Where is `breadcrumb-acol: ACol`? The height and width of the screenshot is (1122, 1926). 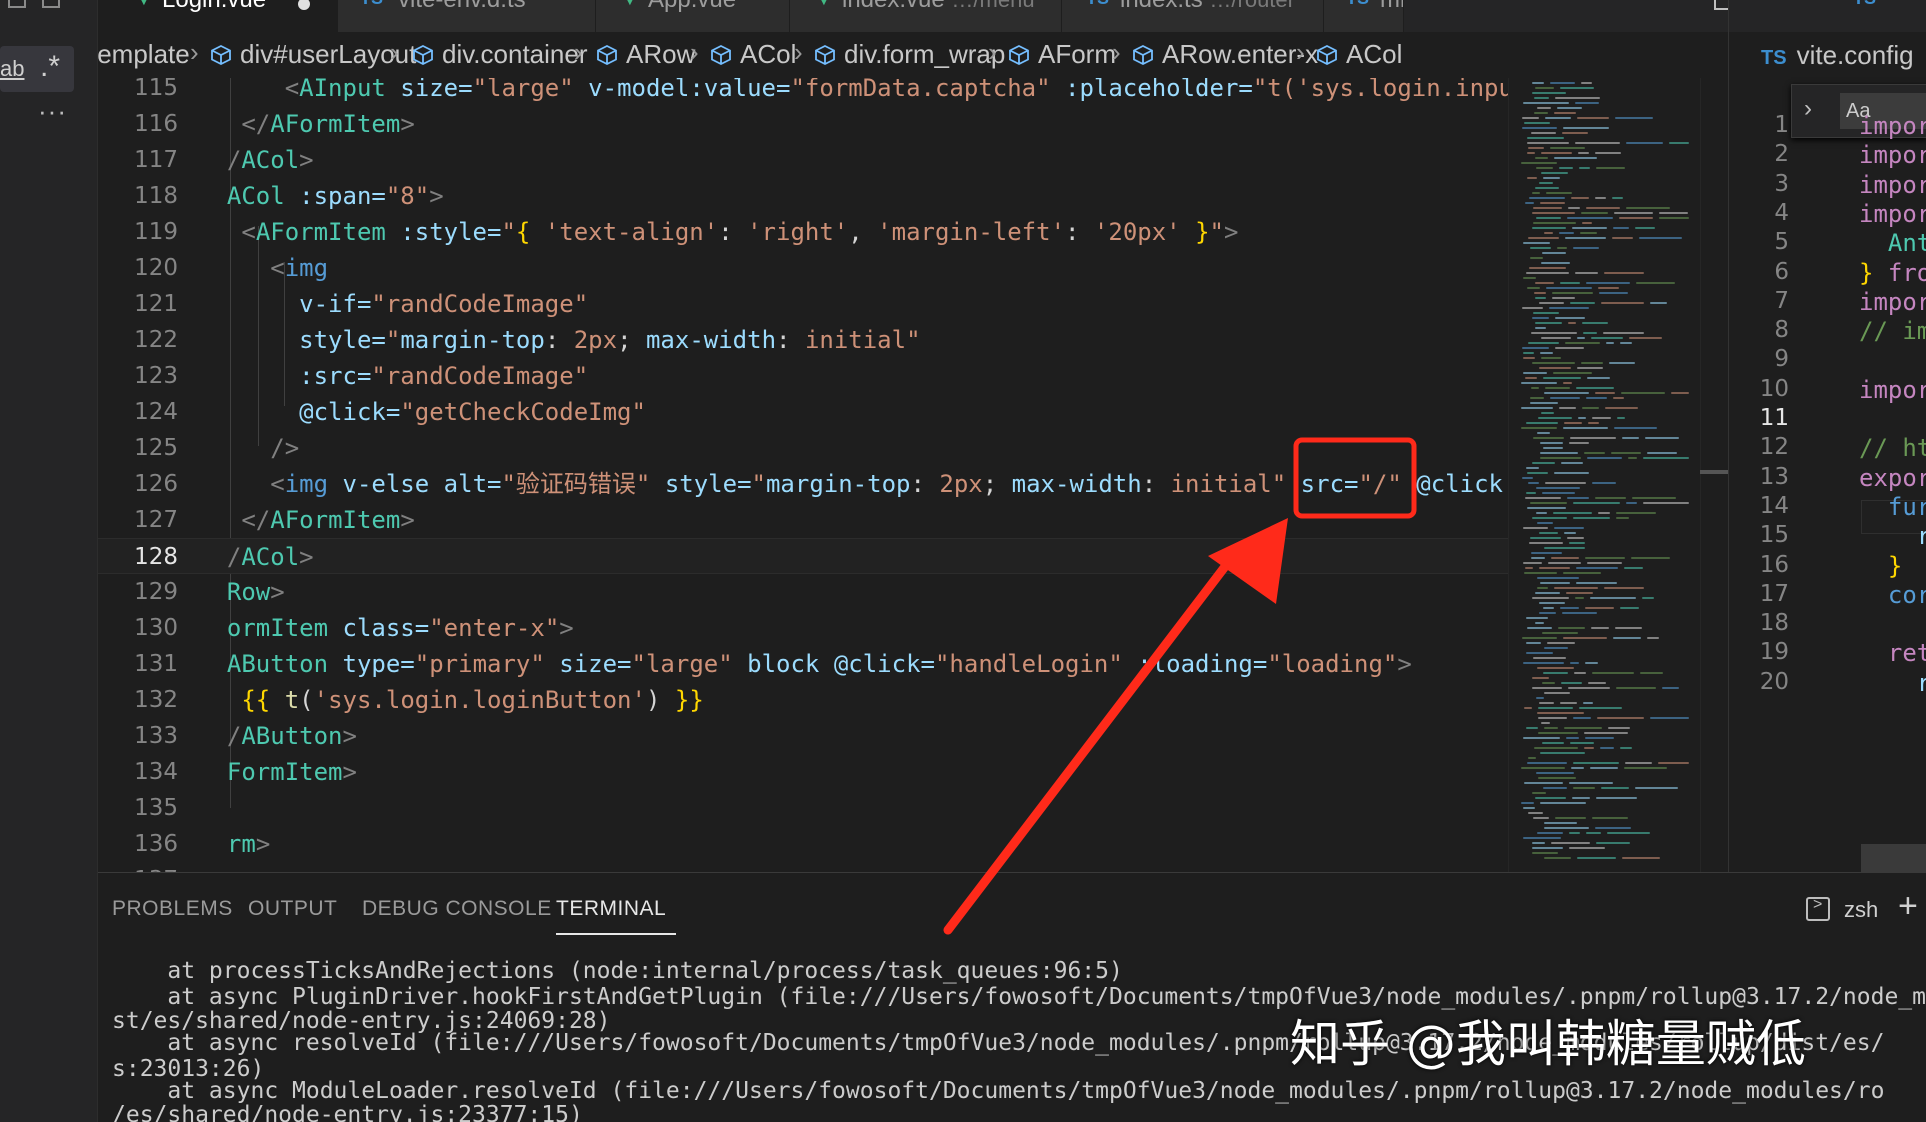 breadcrumb-acol: ACol is located at coordinates (753, 54).